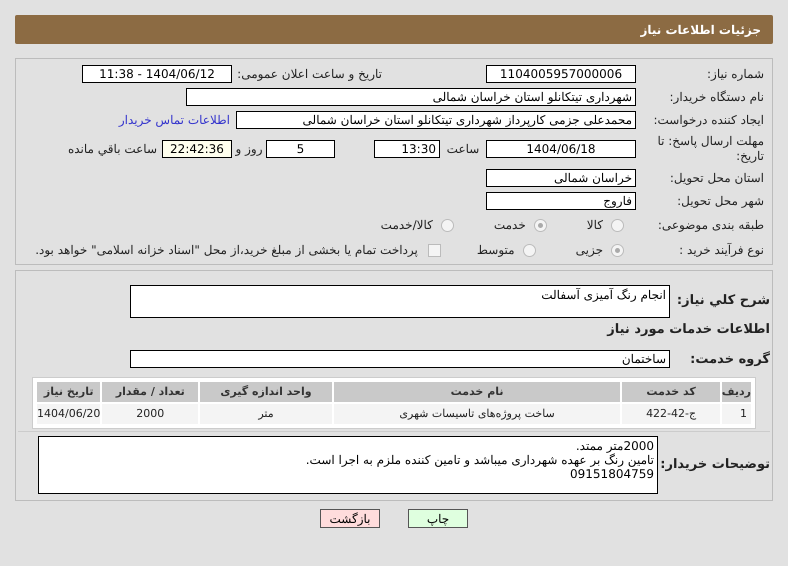 The height and width of the screenshot is (566, 788). What do you see at coordinates (723, 301) in the screenshot?
I see `field-label: شرح کلي نياز:` at bounding box center [723, 301].